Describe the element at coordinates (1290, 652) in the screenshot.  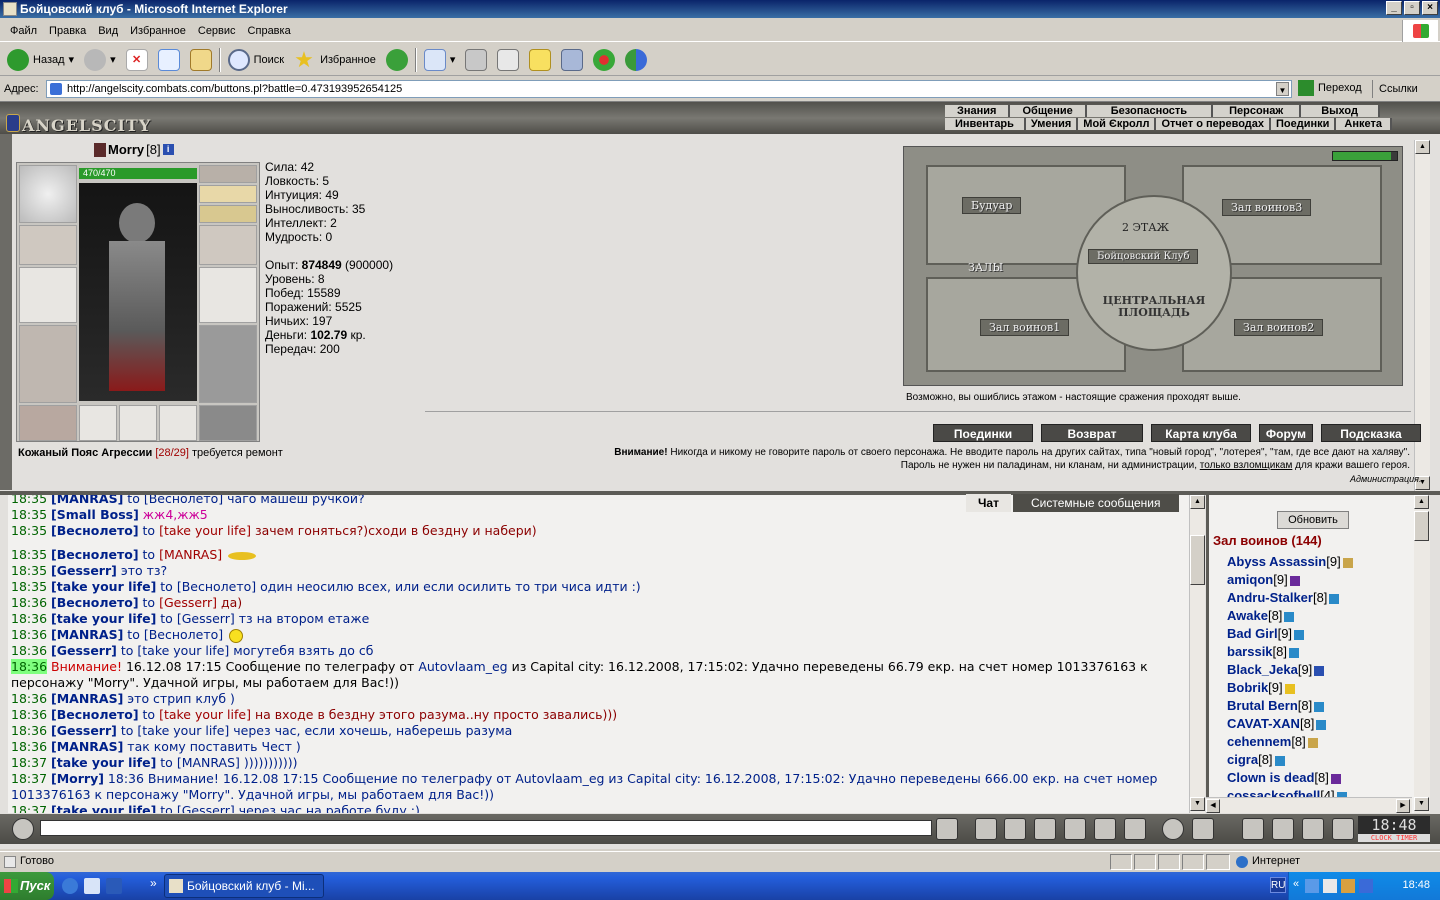
I see `player-item: barssik[8]` at that location.